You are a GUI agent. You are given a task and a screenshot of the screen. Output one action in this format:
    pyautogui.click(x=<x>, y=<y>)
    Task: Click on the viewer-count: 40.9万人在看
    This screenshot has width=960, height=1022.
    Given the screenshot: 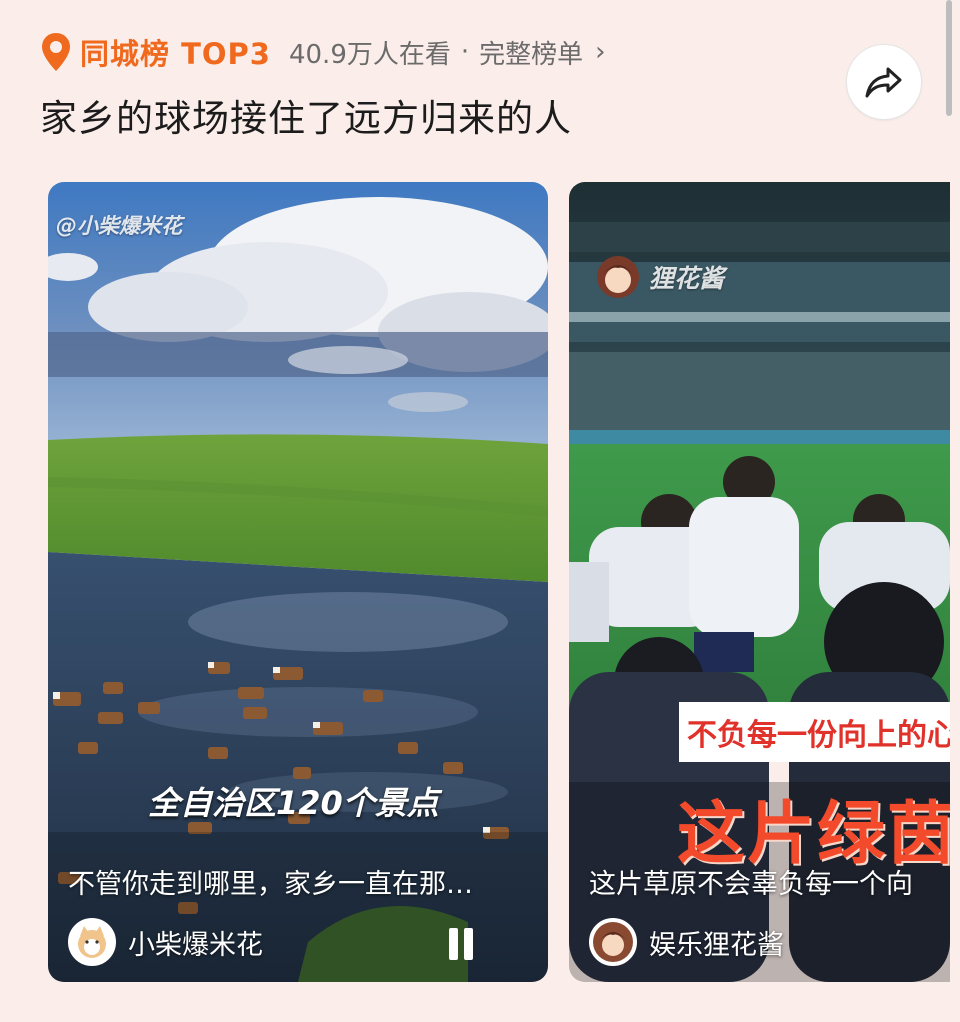 What is the action you would take?
    pyautogui.click(x=369, y=54)
    